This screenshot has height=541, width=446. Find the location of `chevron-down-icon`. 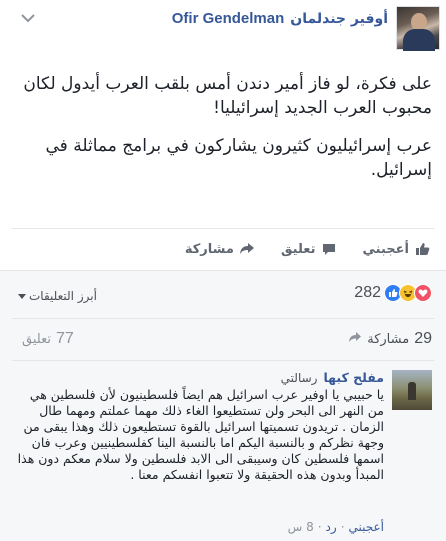

chevron-down-icon is located at coordinates (28, 18).